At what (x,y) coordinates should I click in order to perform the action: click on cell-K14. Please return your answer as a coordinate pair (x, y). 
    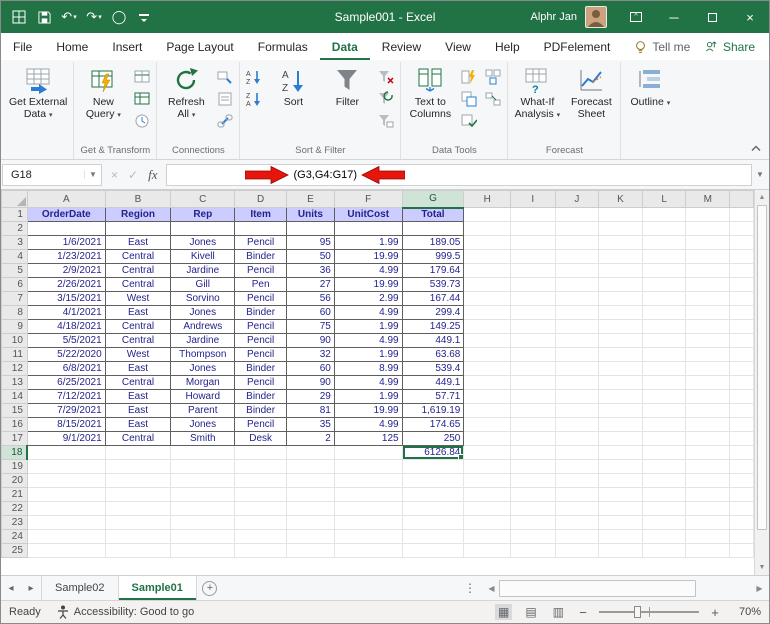
    Looking at the image, I should click on (620, 396).